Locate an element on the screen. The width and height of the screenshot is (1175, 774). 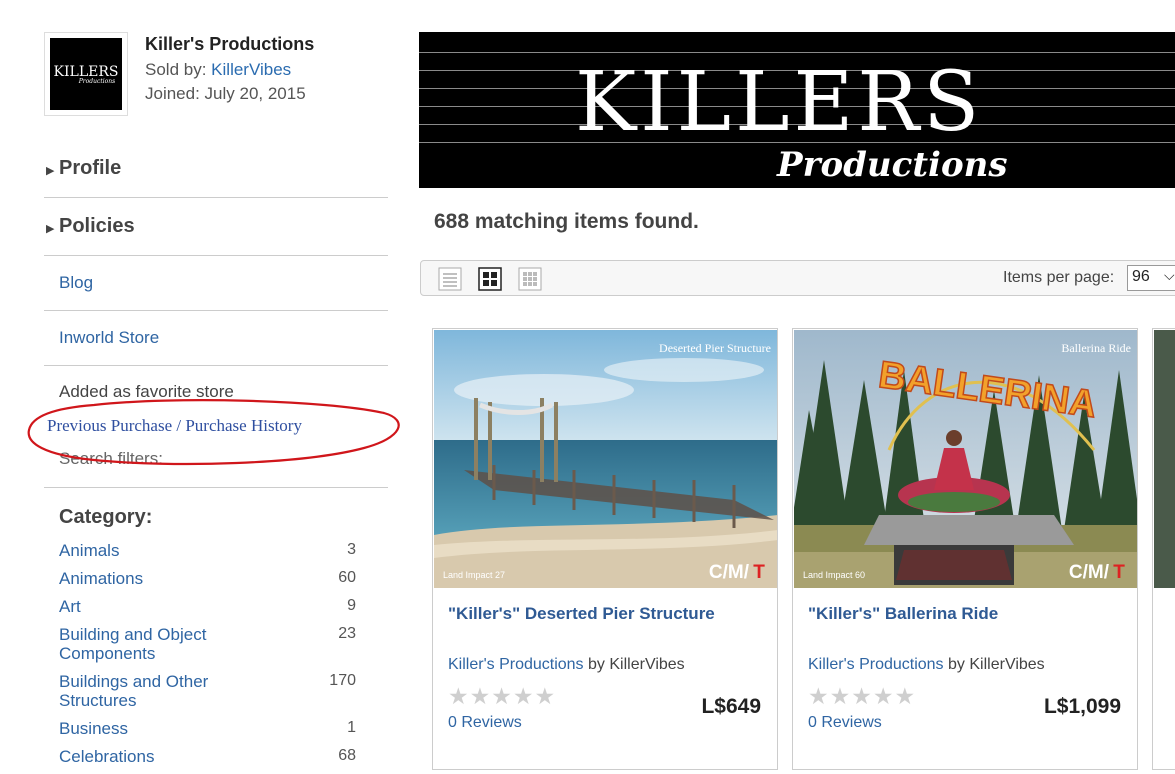
items-per-page-select: 96 ⌵ is located at coordinates (1151, 278).